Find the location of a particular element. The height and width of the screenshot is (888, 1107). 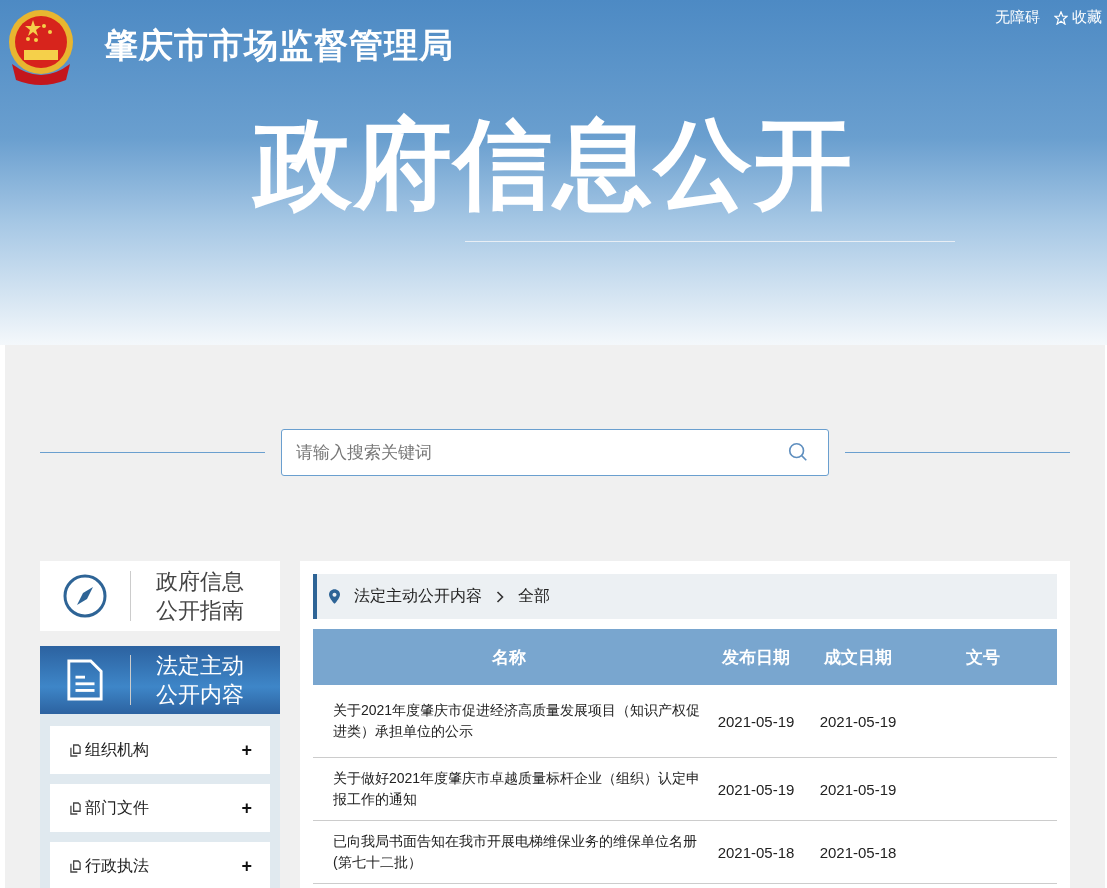

compass-icon is located at coordinates (85, 596).